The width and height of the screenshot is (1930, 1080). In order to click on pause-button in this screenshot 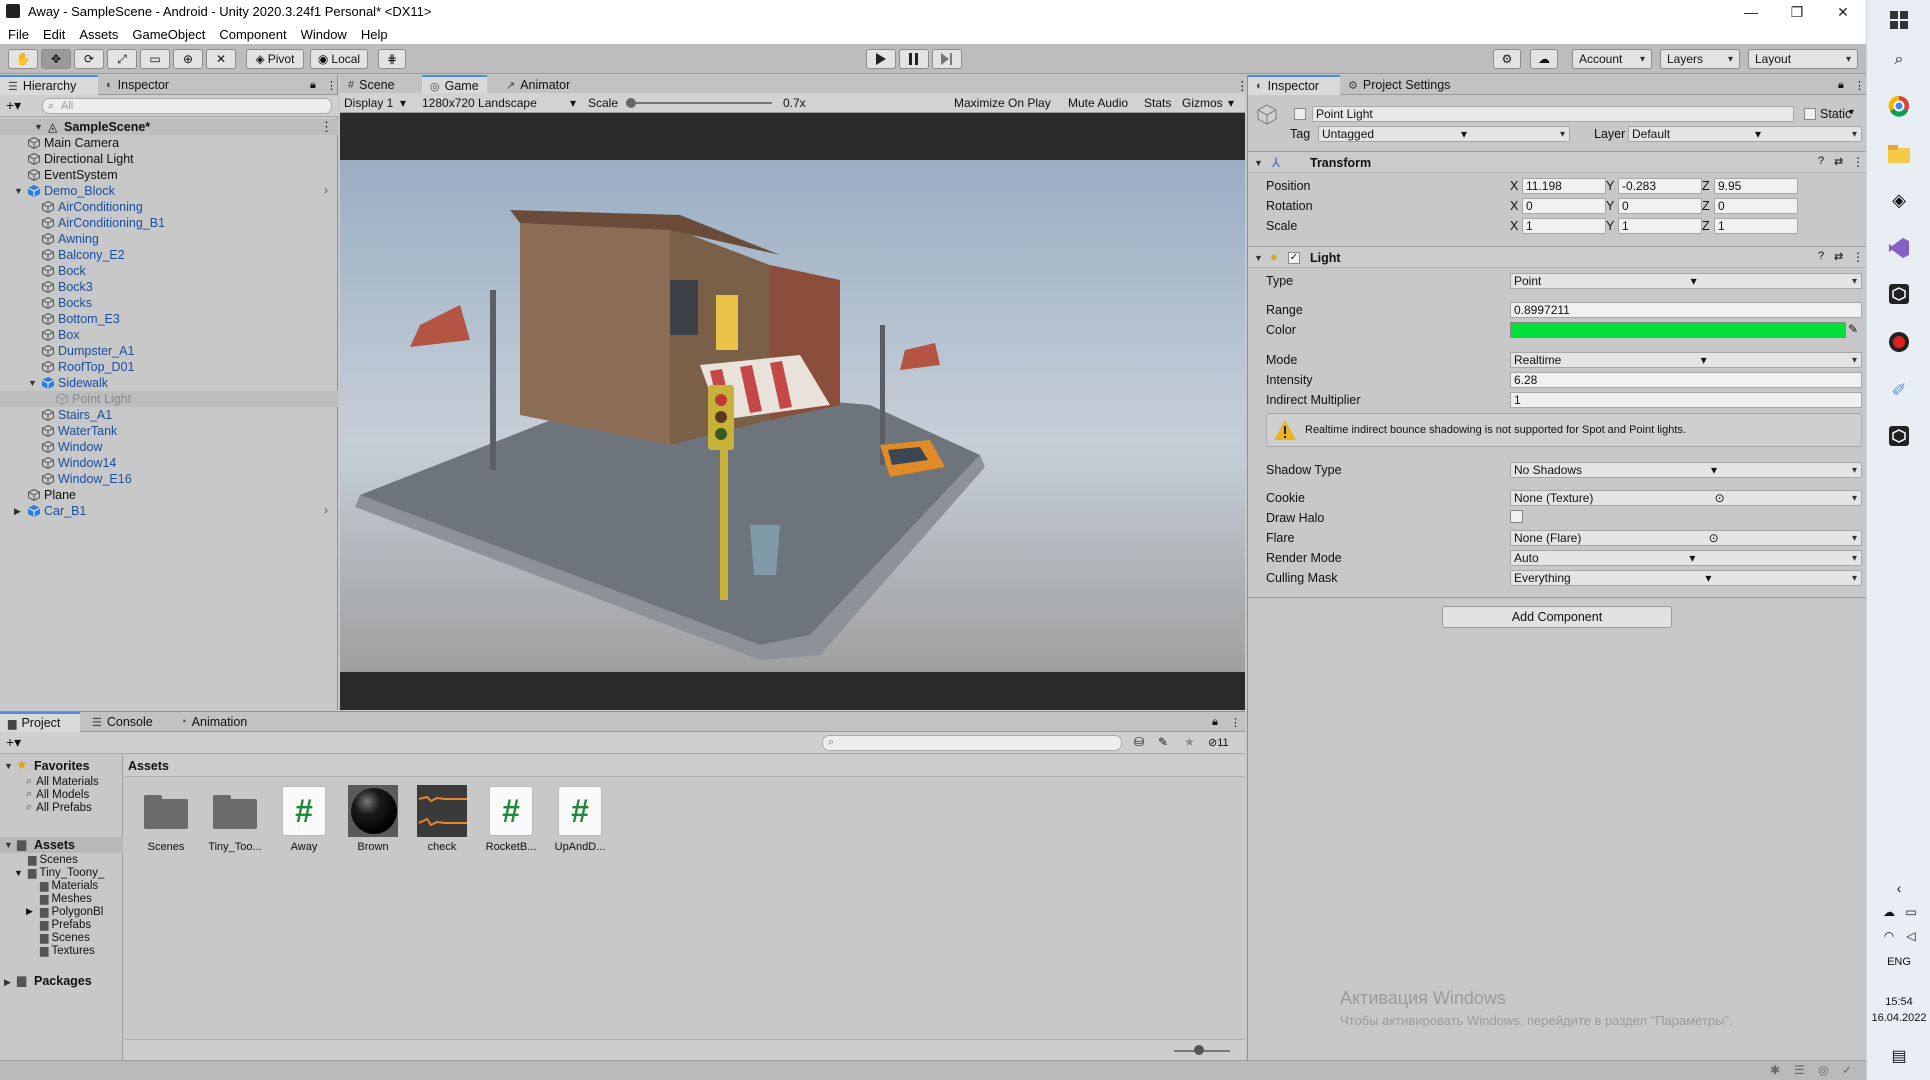, I will do `click(914, 59)`.